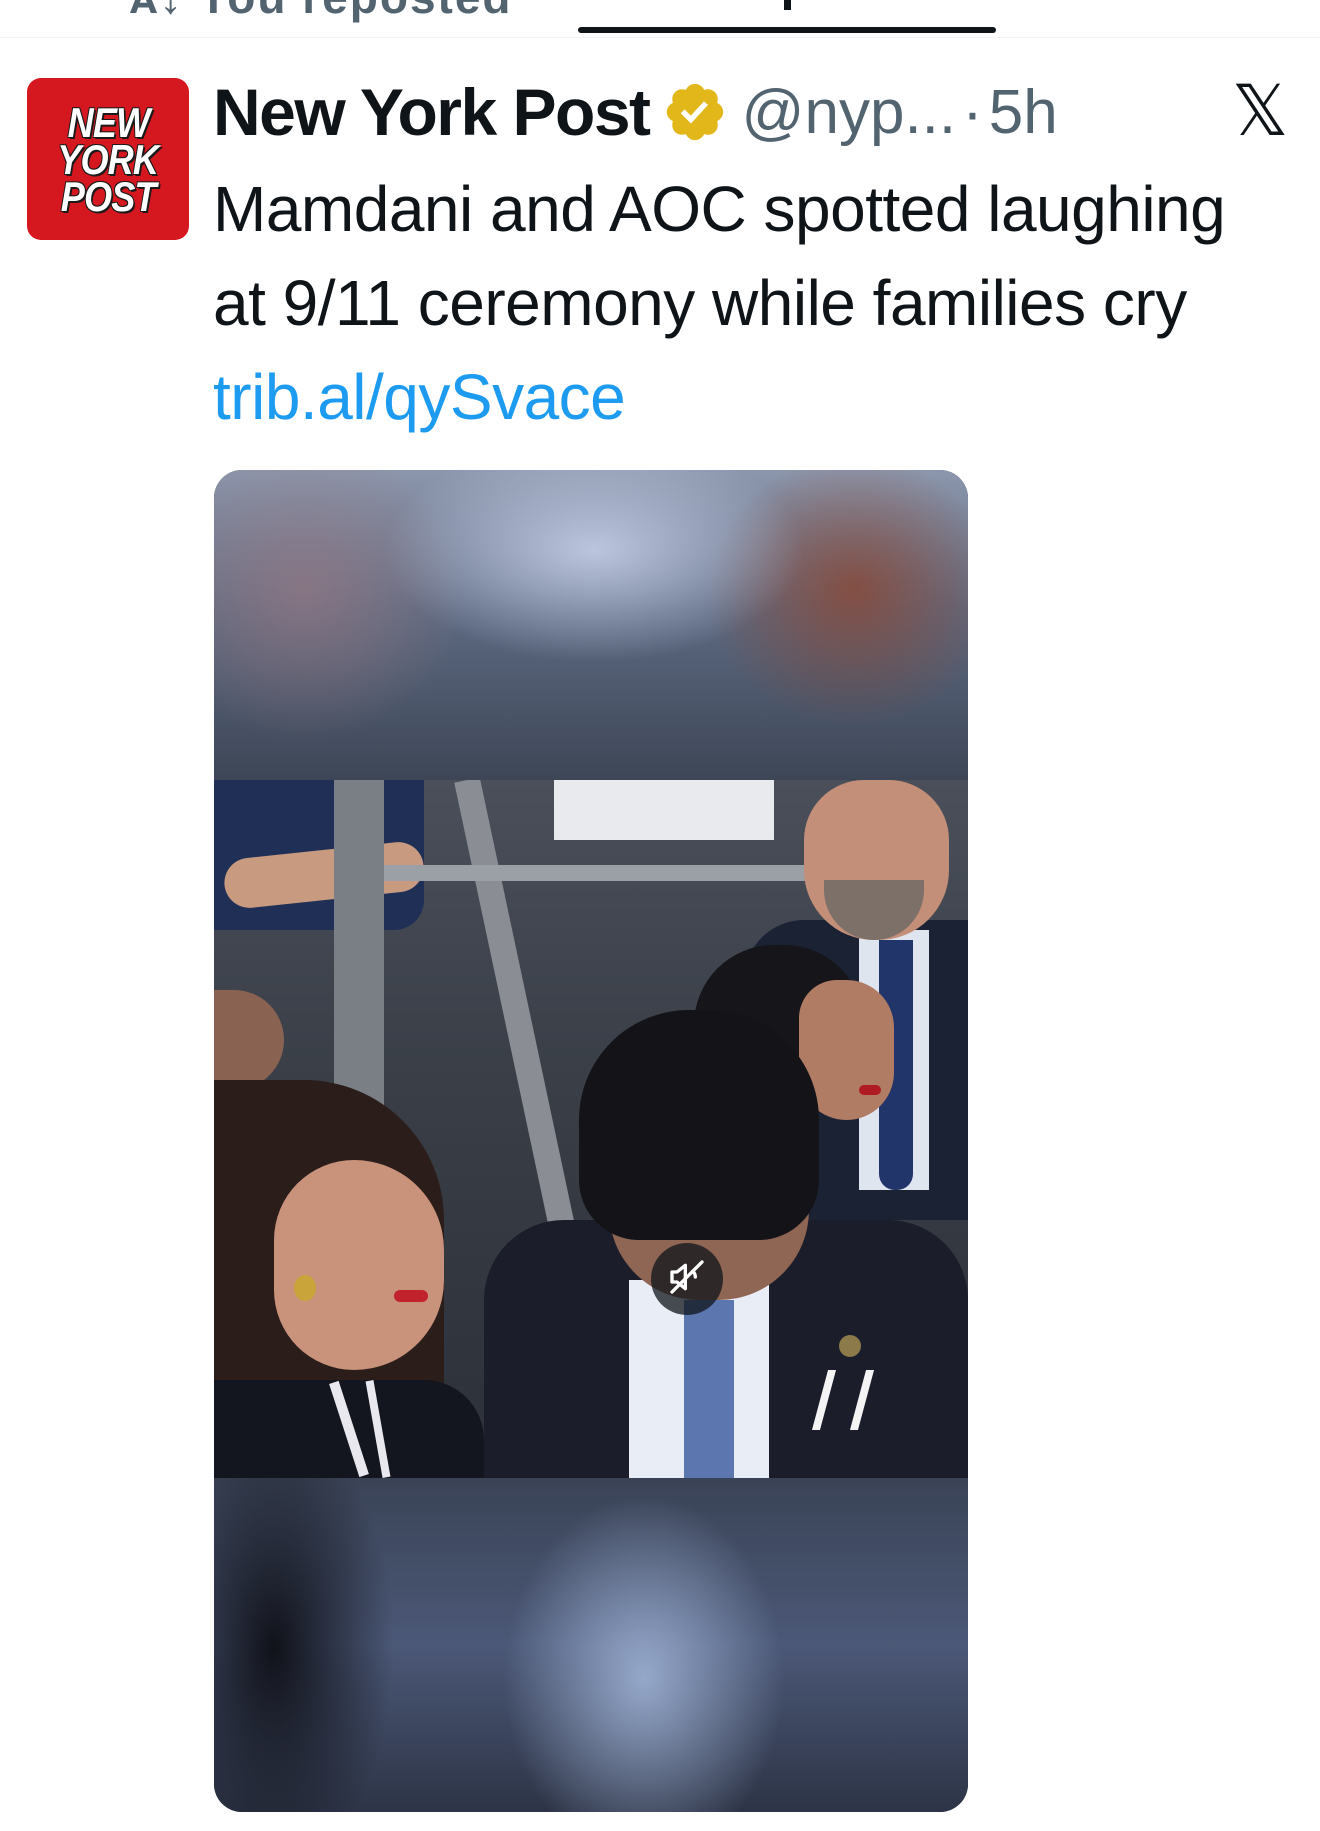 This screenshot has height=1831, width=1320. I want to click on man-hair, so click(699, 1125).